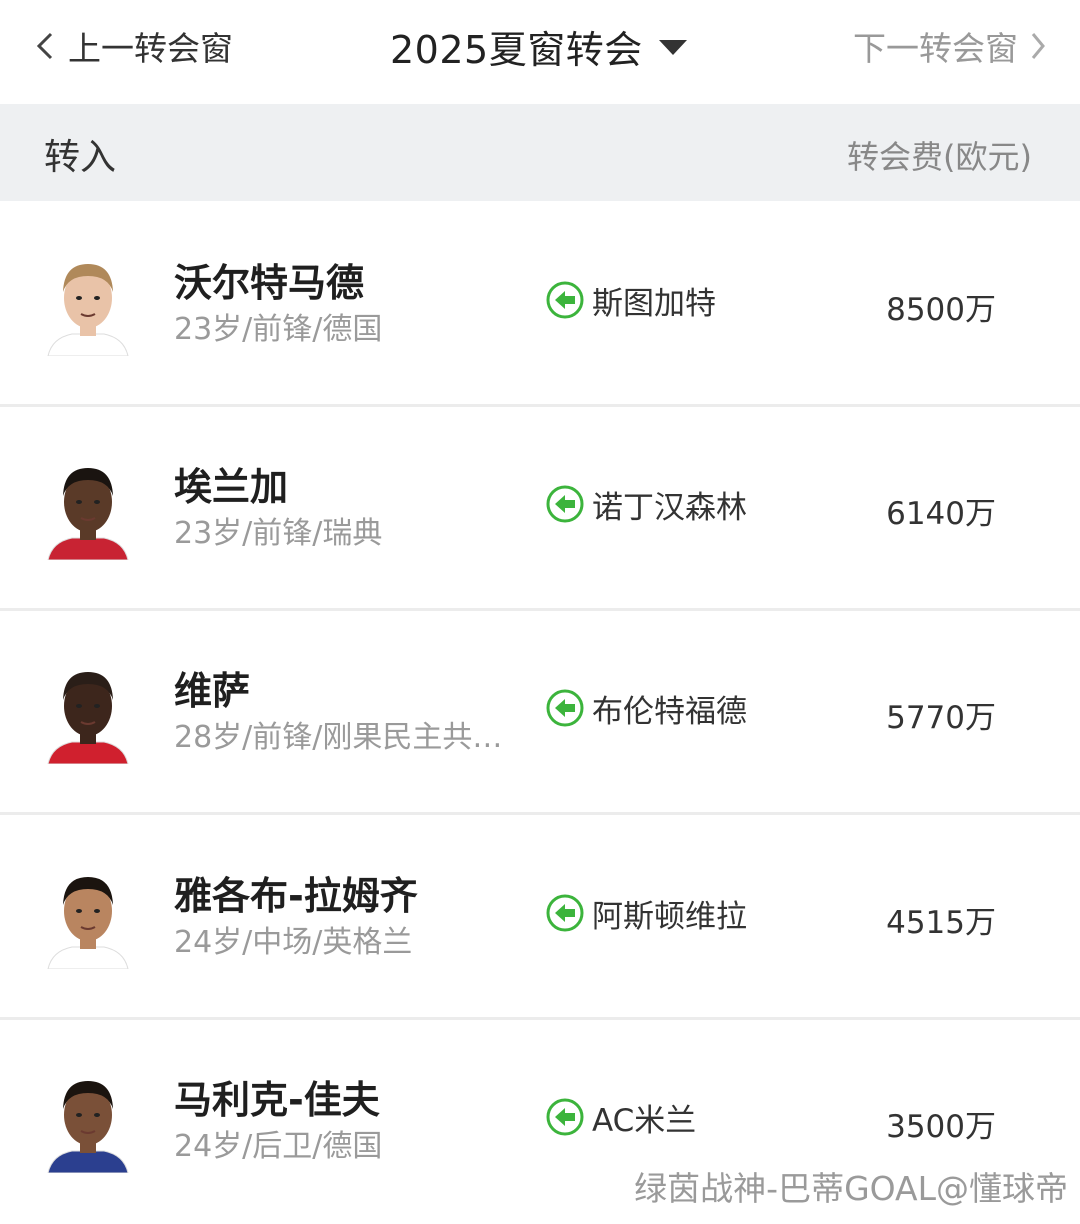 This screenshot has width=1080, height=1224. I want to click on club-name: AC米兰, so click(644, 1120).